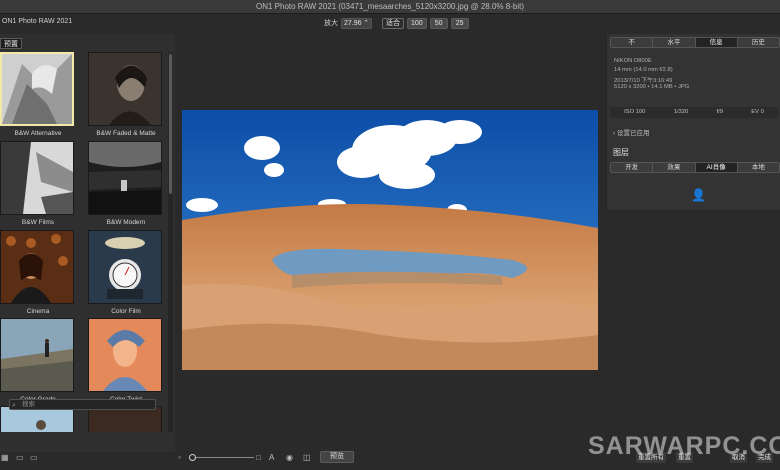 The height and width of the screenshot is (470, 780). Describe the element at coordinates (366, 23) in the screenshot. I see `chevron-down-icon: ⌃` at that location.